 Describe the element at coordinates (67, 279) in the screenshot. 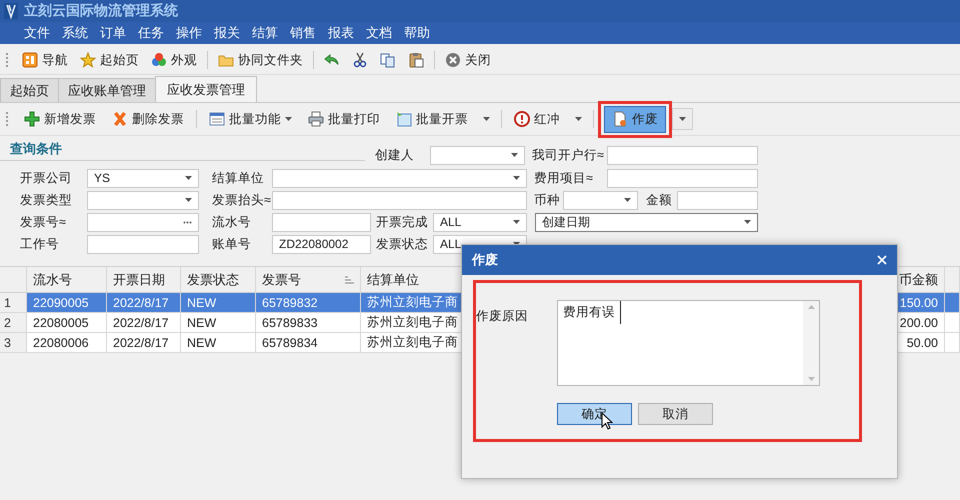

I see `column-header: 流水号` at that location.